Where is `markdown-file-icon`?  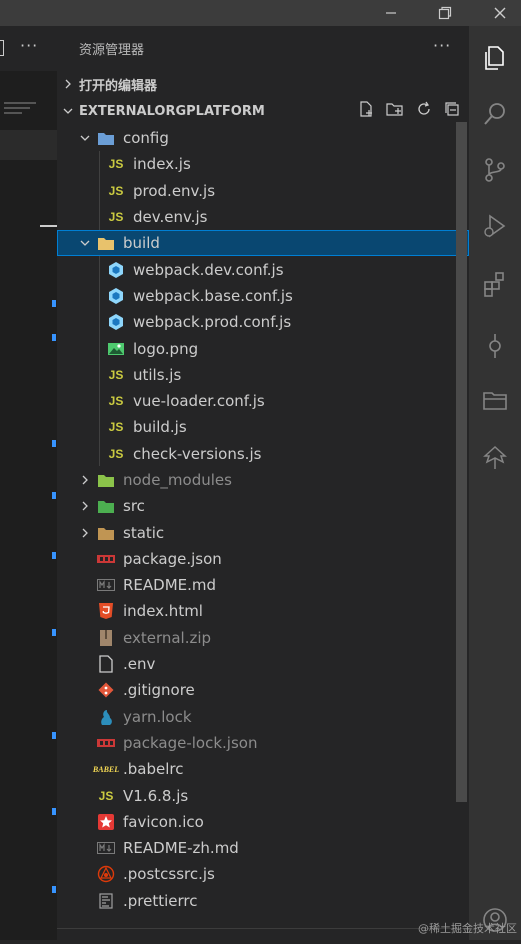
markdown-file-icon is located at coordinates (106, 585).